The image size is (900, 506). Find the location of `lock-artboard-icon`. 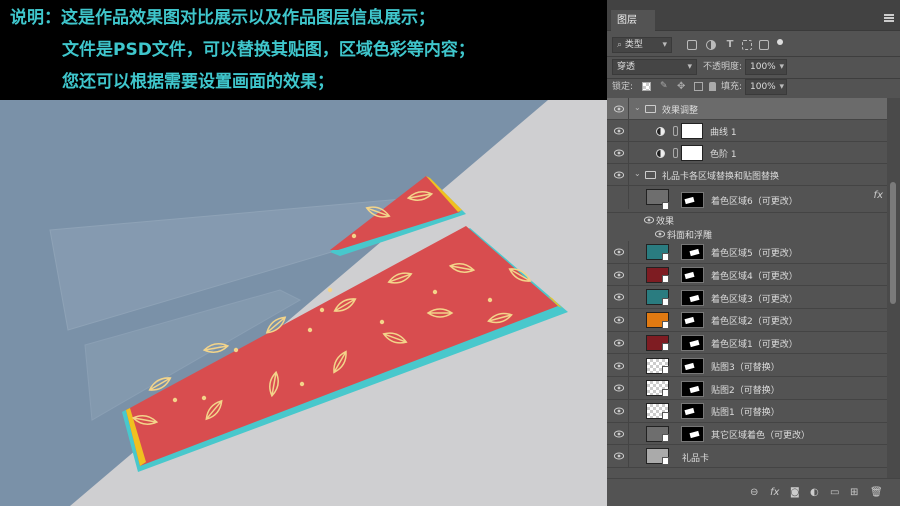

lock-artboard-icon is located at coordinates (698, 86).